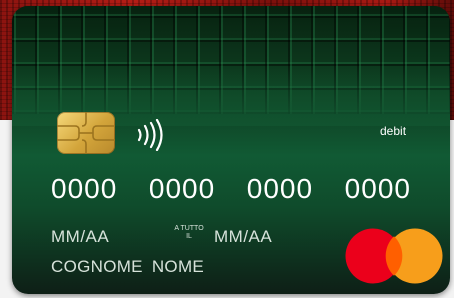 This screenshot has width=454, height=298. I want to click on expiry-date: MM/AA, so click(243, 236).